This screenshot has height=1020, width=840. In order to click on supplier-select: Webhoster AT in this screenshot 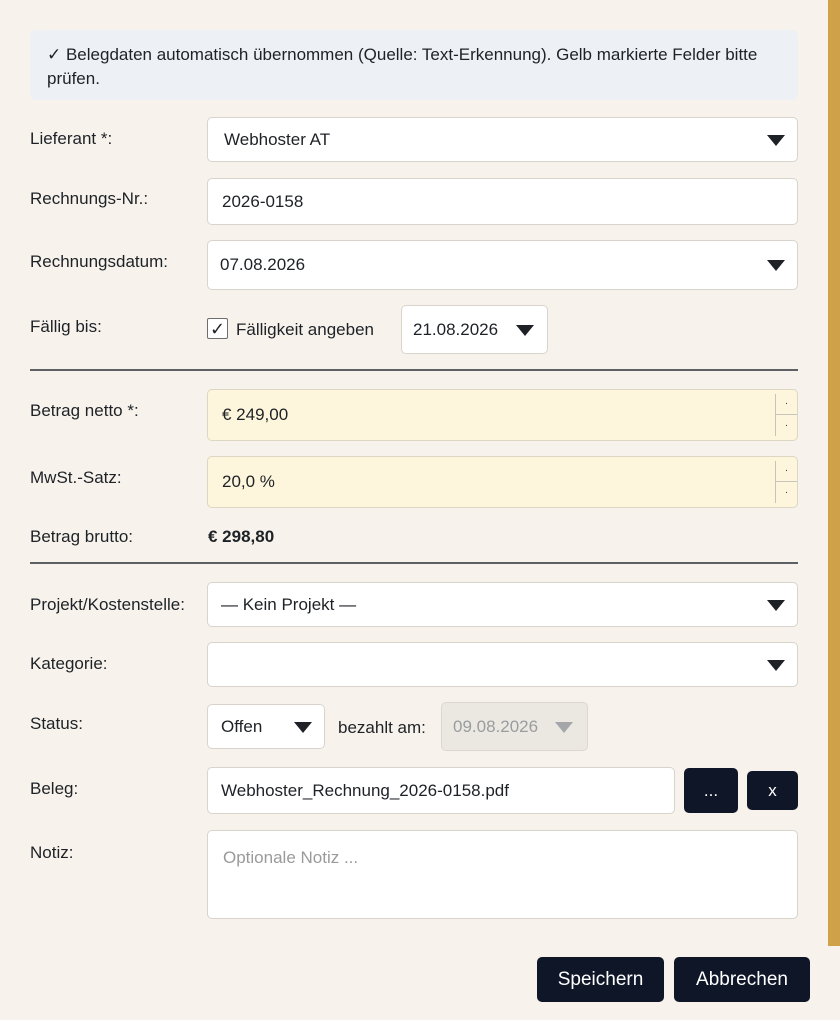, I will do `click(502, 139)`.